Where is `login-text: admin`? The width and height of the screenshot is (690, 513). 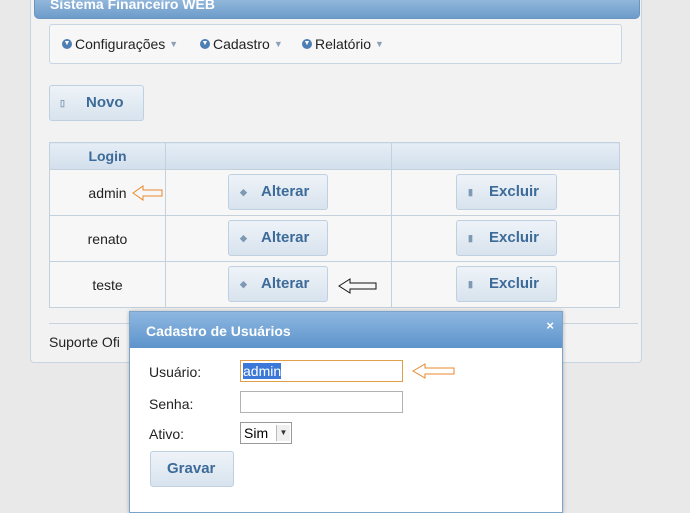 login-text: admin is located at coordinates (107, 192).